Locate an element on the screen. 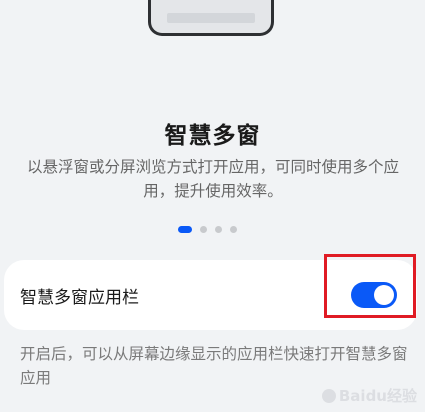  helper-text: 开启后，可以从屏幕边缘显示的应用栏快速打开智慧多窗应用 is located at coordinates (214, 366).